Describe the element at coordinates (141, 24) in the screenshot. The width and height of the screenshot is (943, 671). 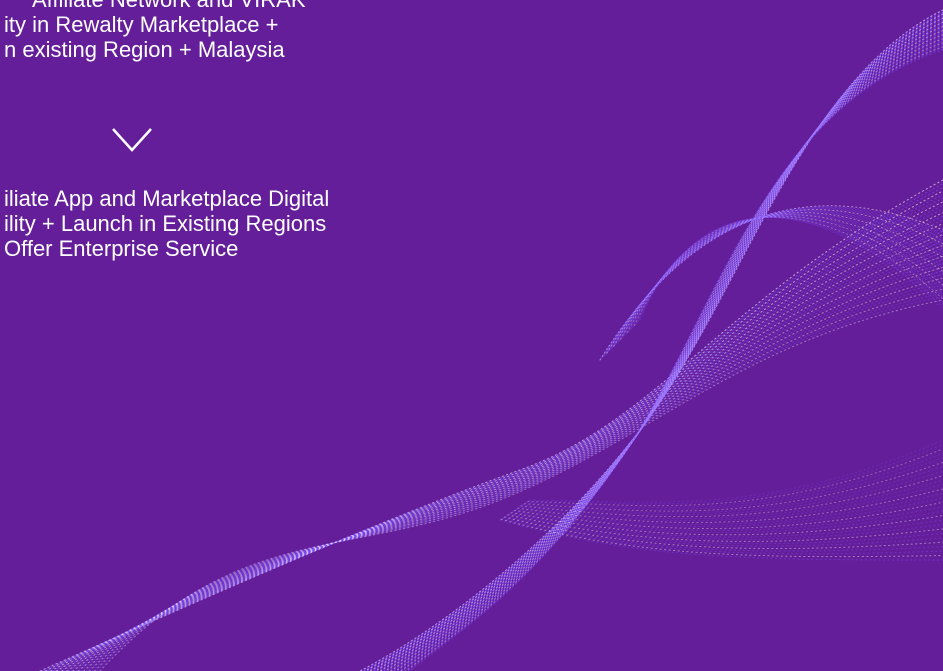
I see `upper-text-line: ity in Rewalty Marketplace +` at that location.